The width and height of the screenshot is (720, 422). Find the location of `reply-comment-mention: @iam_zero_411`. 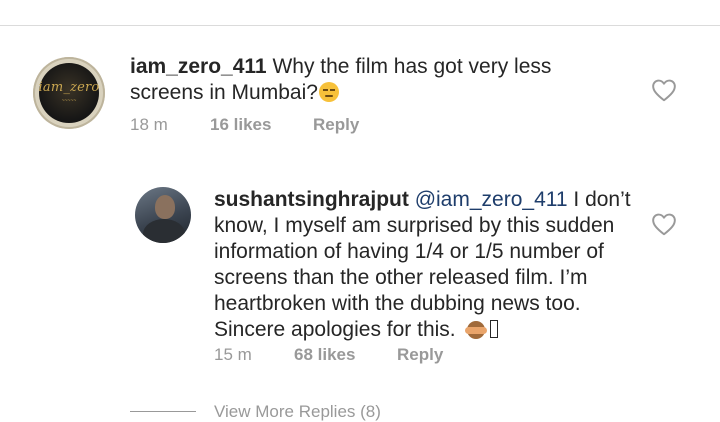

reply-comment-mention: @iam_zero_411 is located at coordinates (491, 199).